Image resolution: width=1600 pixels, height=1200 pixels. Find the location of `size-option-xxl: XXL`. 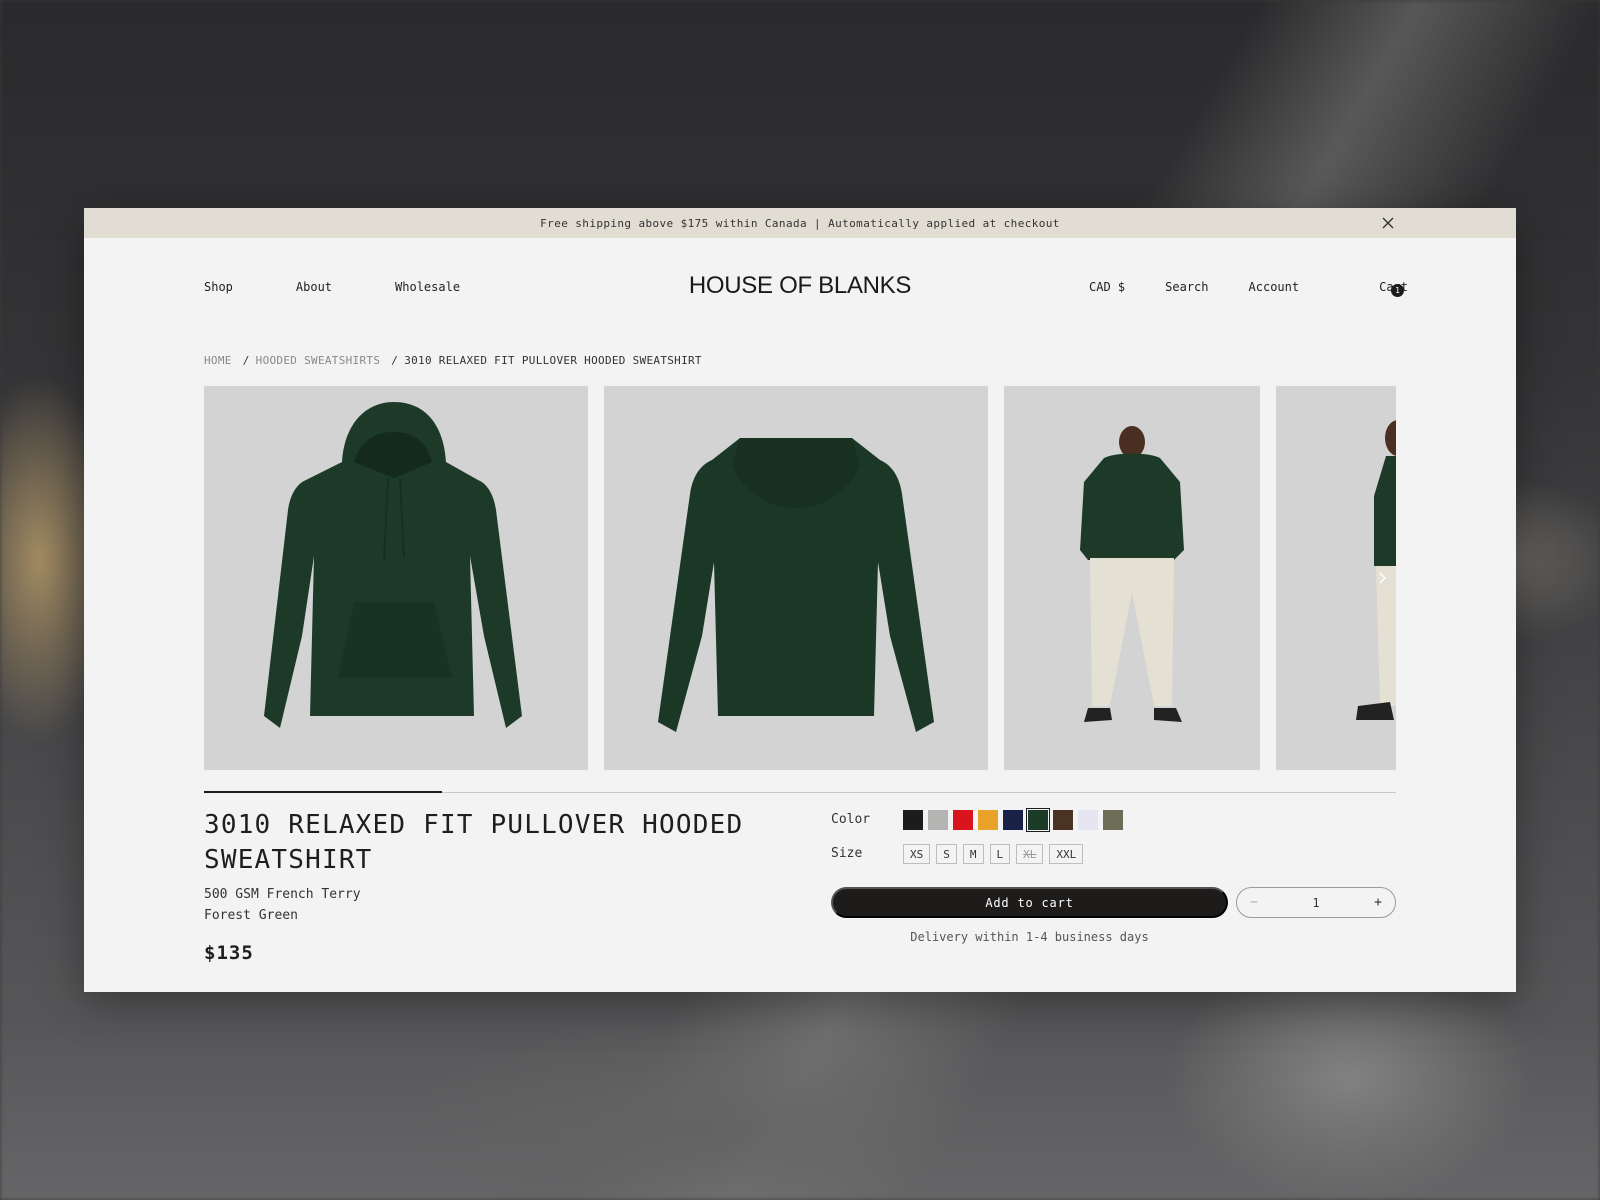

size-option-xxl: XXL is located at coordinates (1066, 854).